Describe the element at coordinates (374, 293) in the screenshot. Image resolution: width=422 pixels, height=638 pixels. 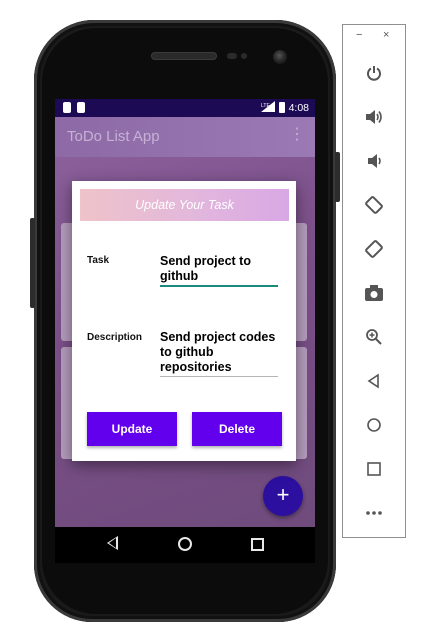
I see `camera-icon` at that location.